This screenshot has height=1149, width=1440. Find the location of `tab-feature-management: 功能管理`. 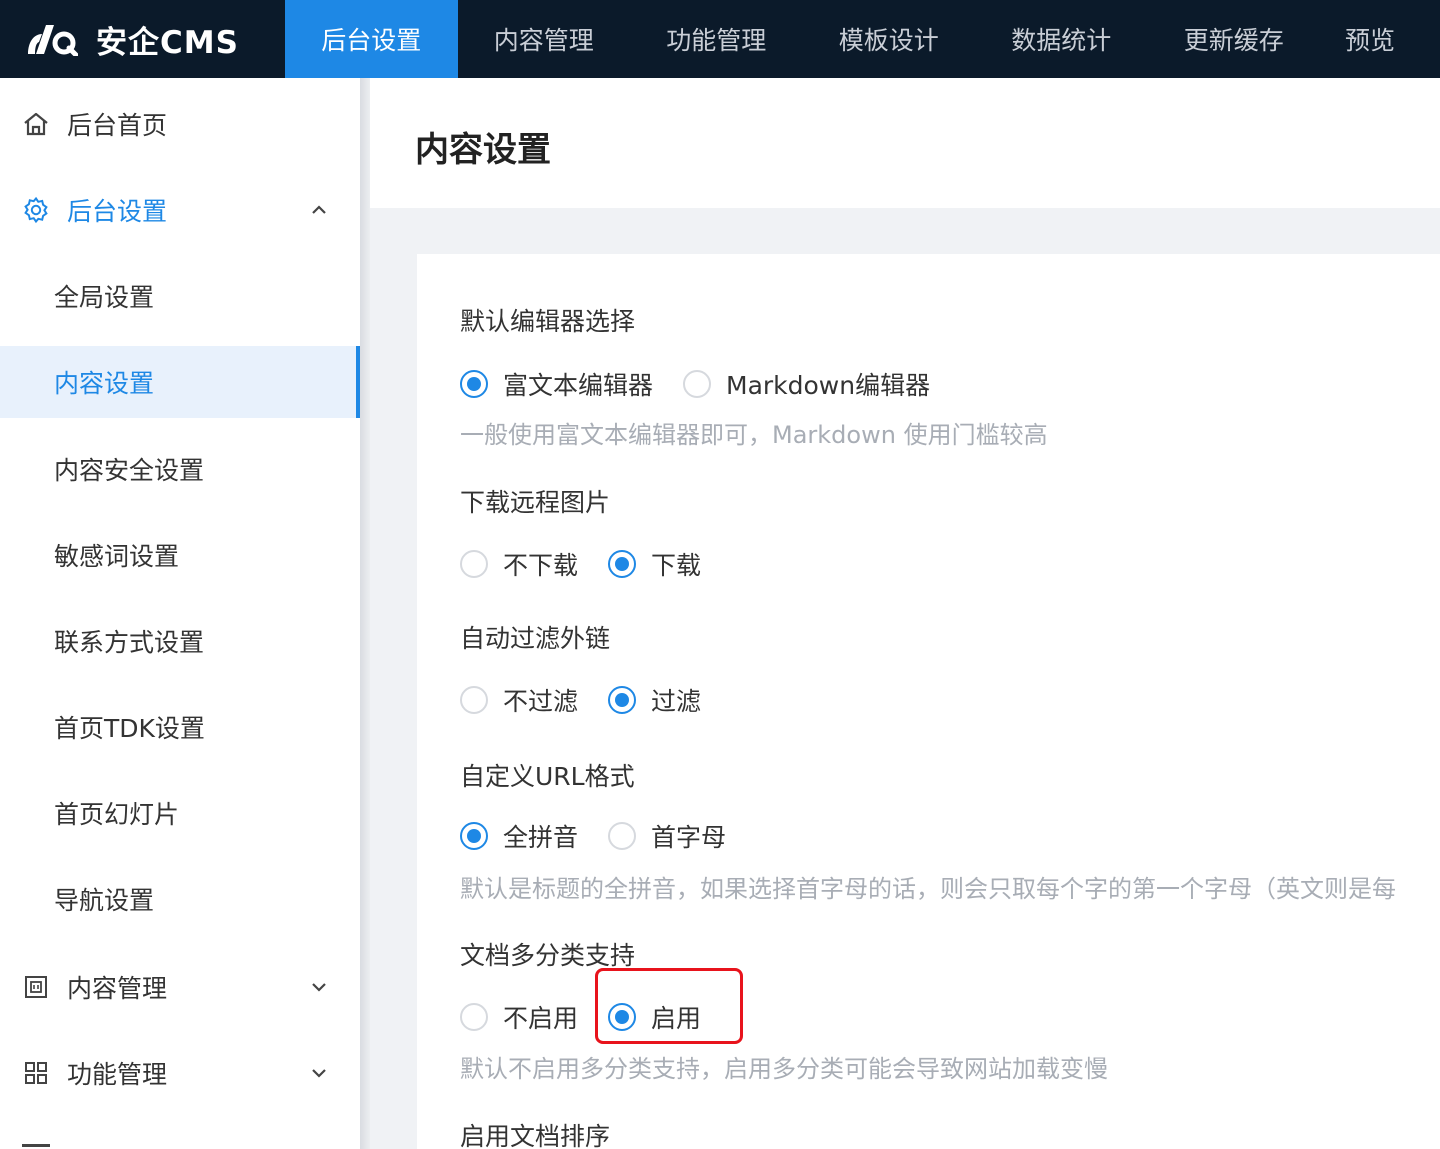

tab-feature-management: 功能管理 is located at coordinates (716, 39).